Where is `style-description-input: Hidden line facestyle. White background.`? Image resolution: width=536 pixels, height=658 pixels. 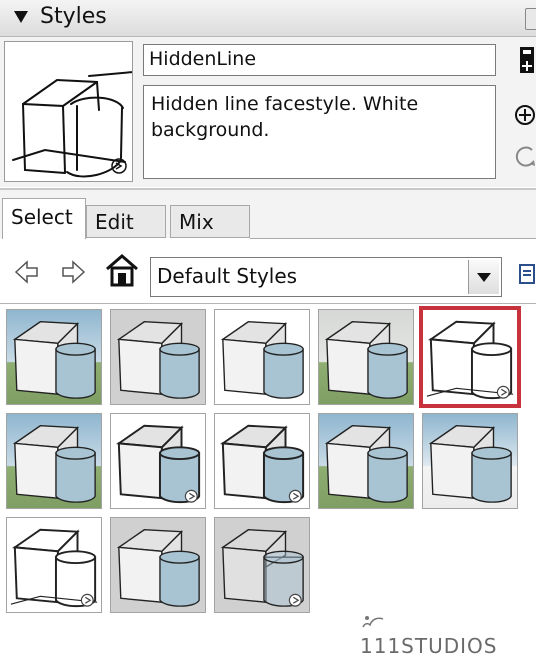
style-description-input: Hidden line facestyle. White background. is located at coordinates (319, 132).